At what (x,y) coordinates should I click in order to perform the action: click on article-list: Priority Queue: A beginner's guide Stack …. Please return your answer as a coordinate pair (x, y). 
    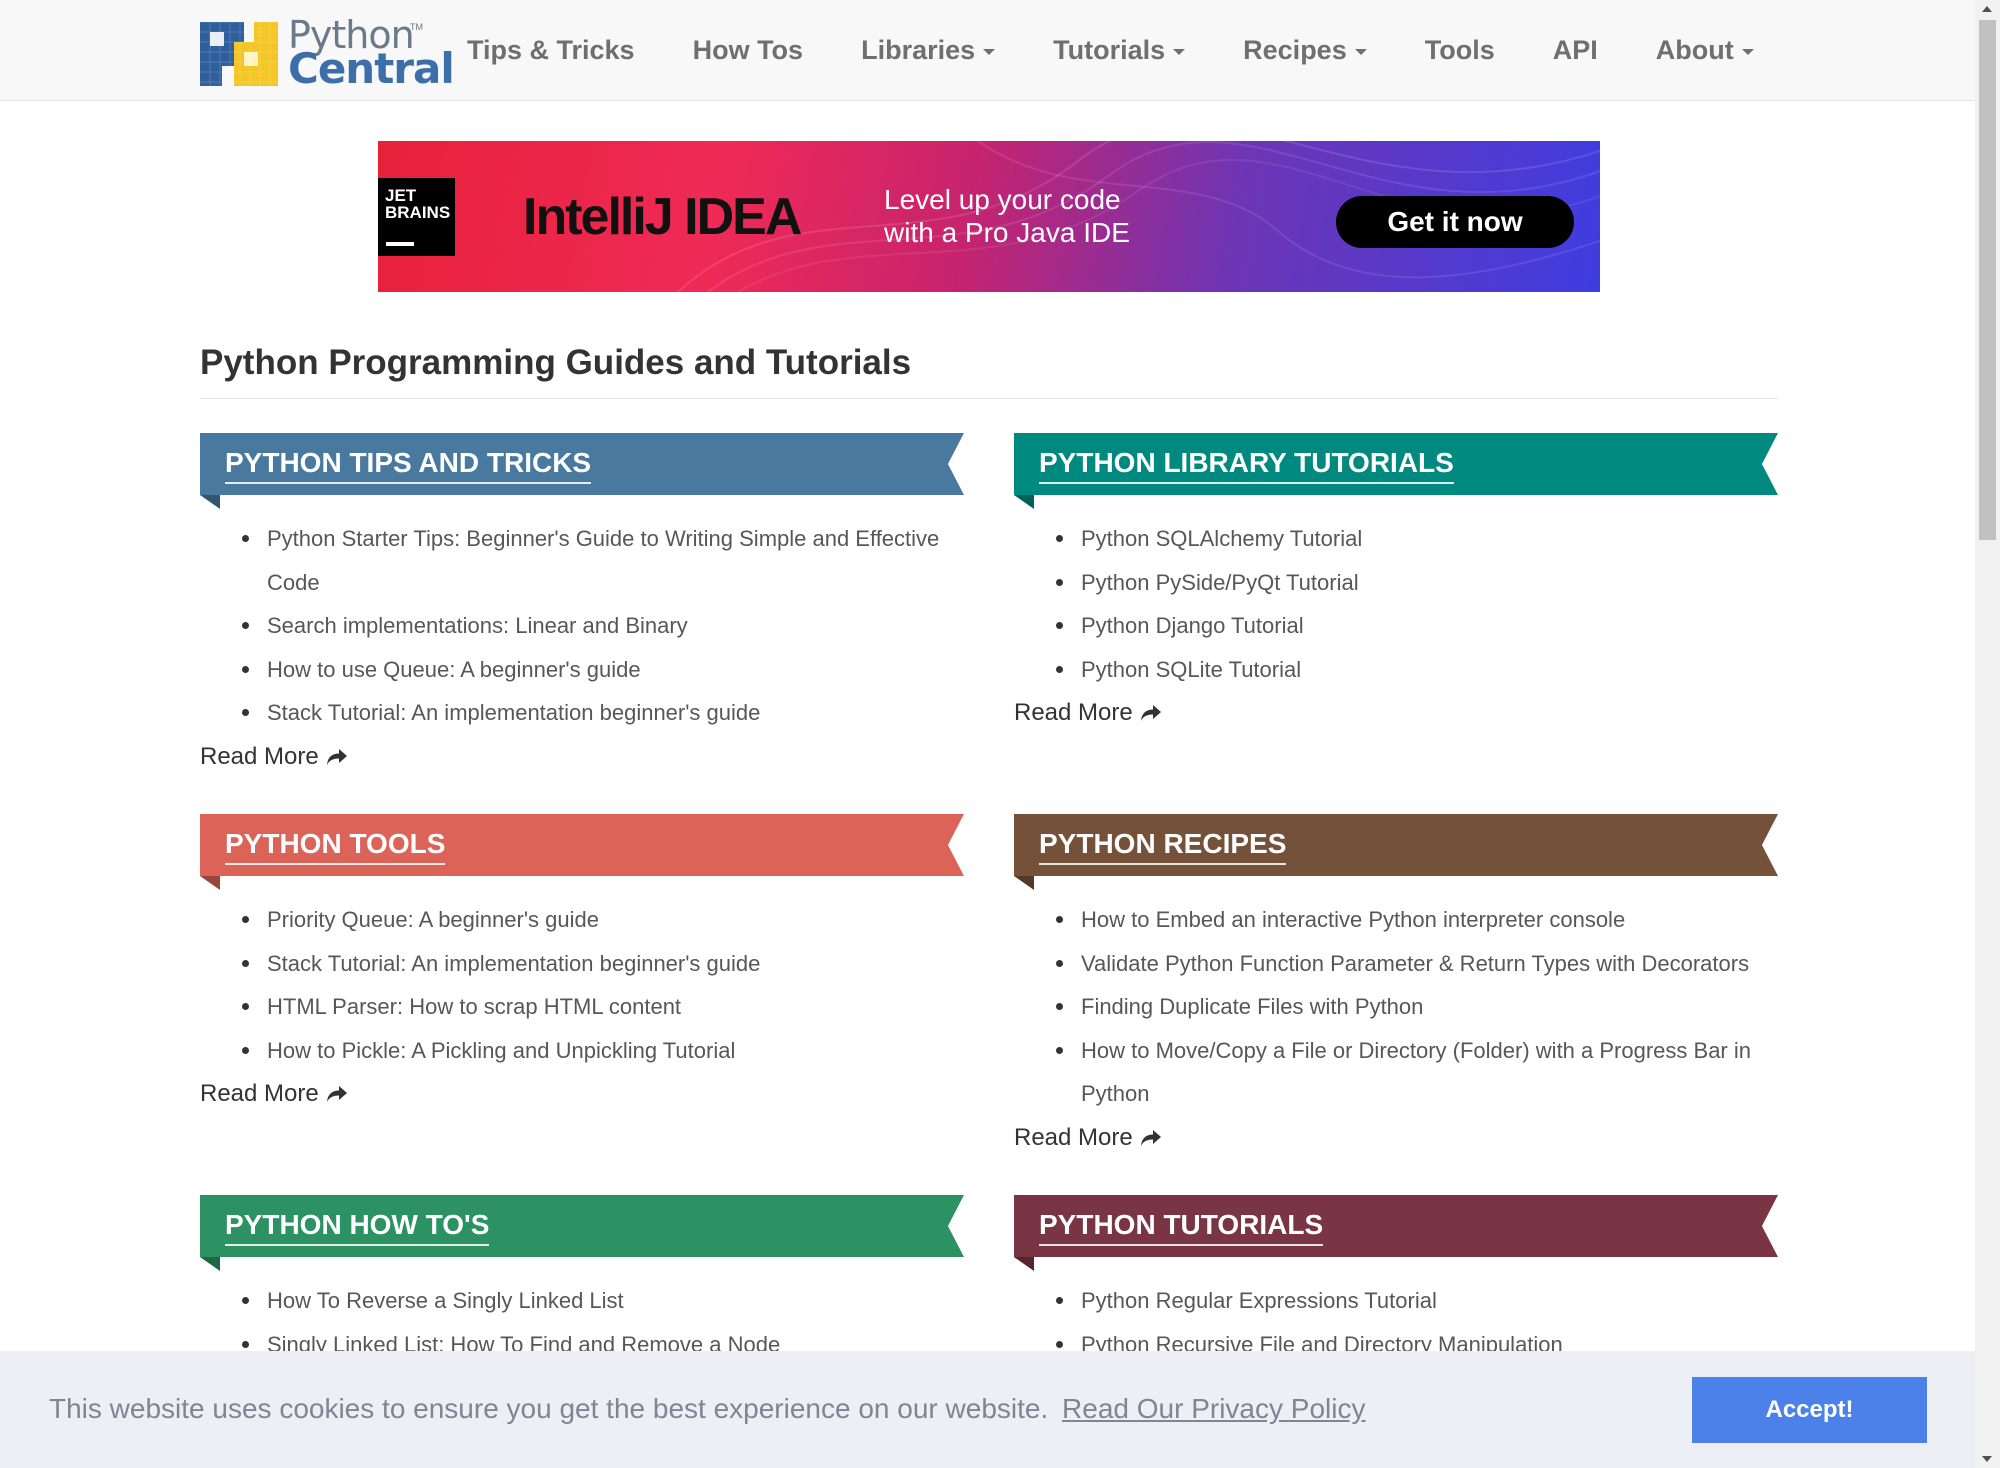
    Looking at the image, I should click on (582, 985).